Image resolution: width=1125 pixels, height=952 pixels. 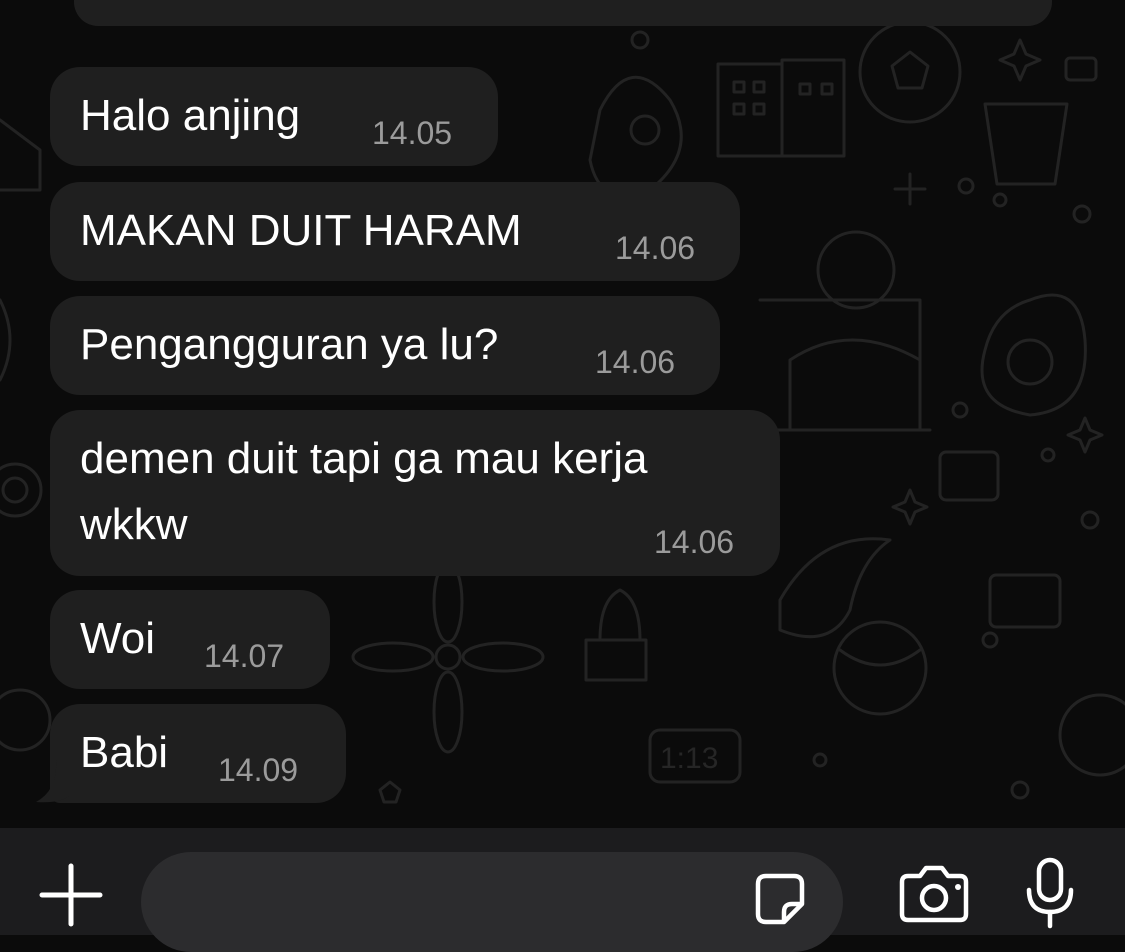 What do you see at coordinates (1050, 894) in the screenshot?
I see `microphone-icon` at bounding box center [1050, 894].